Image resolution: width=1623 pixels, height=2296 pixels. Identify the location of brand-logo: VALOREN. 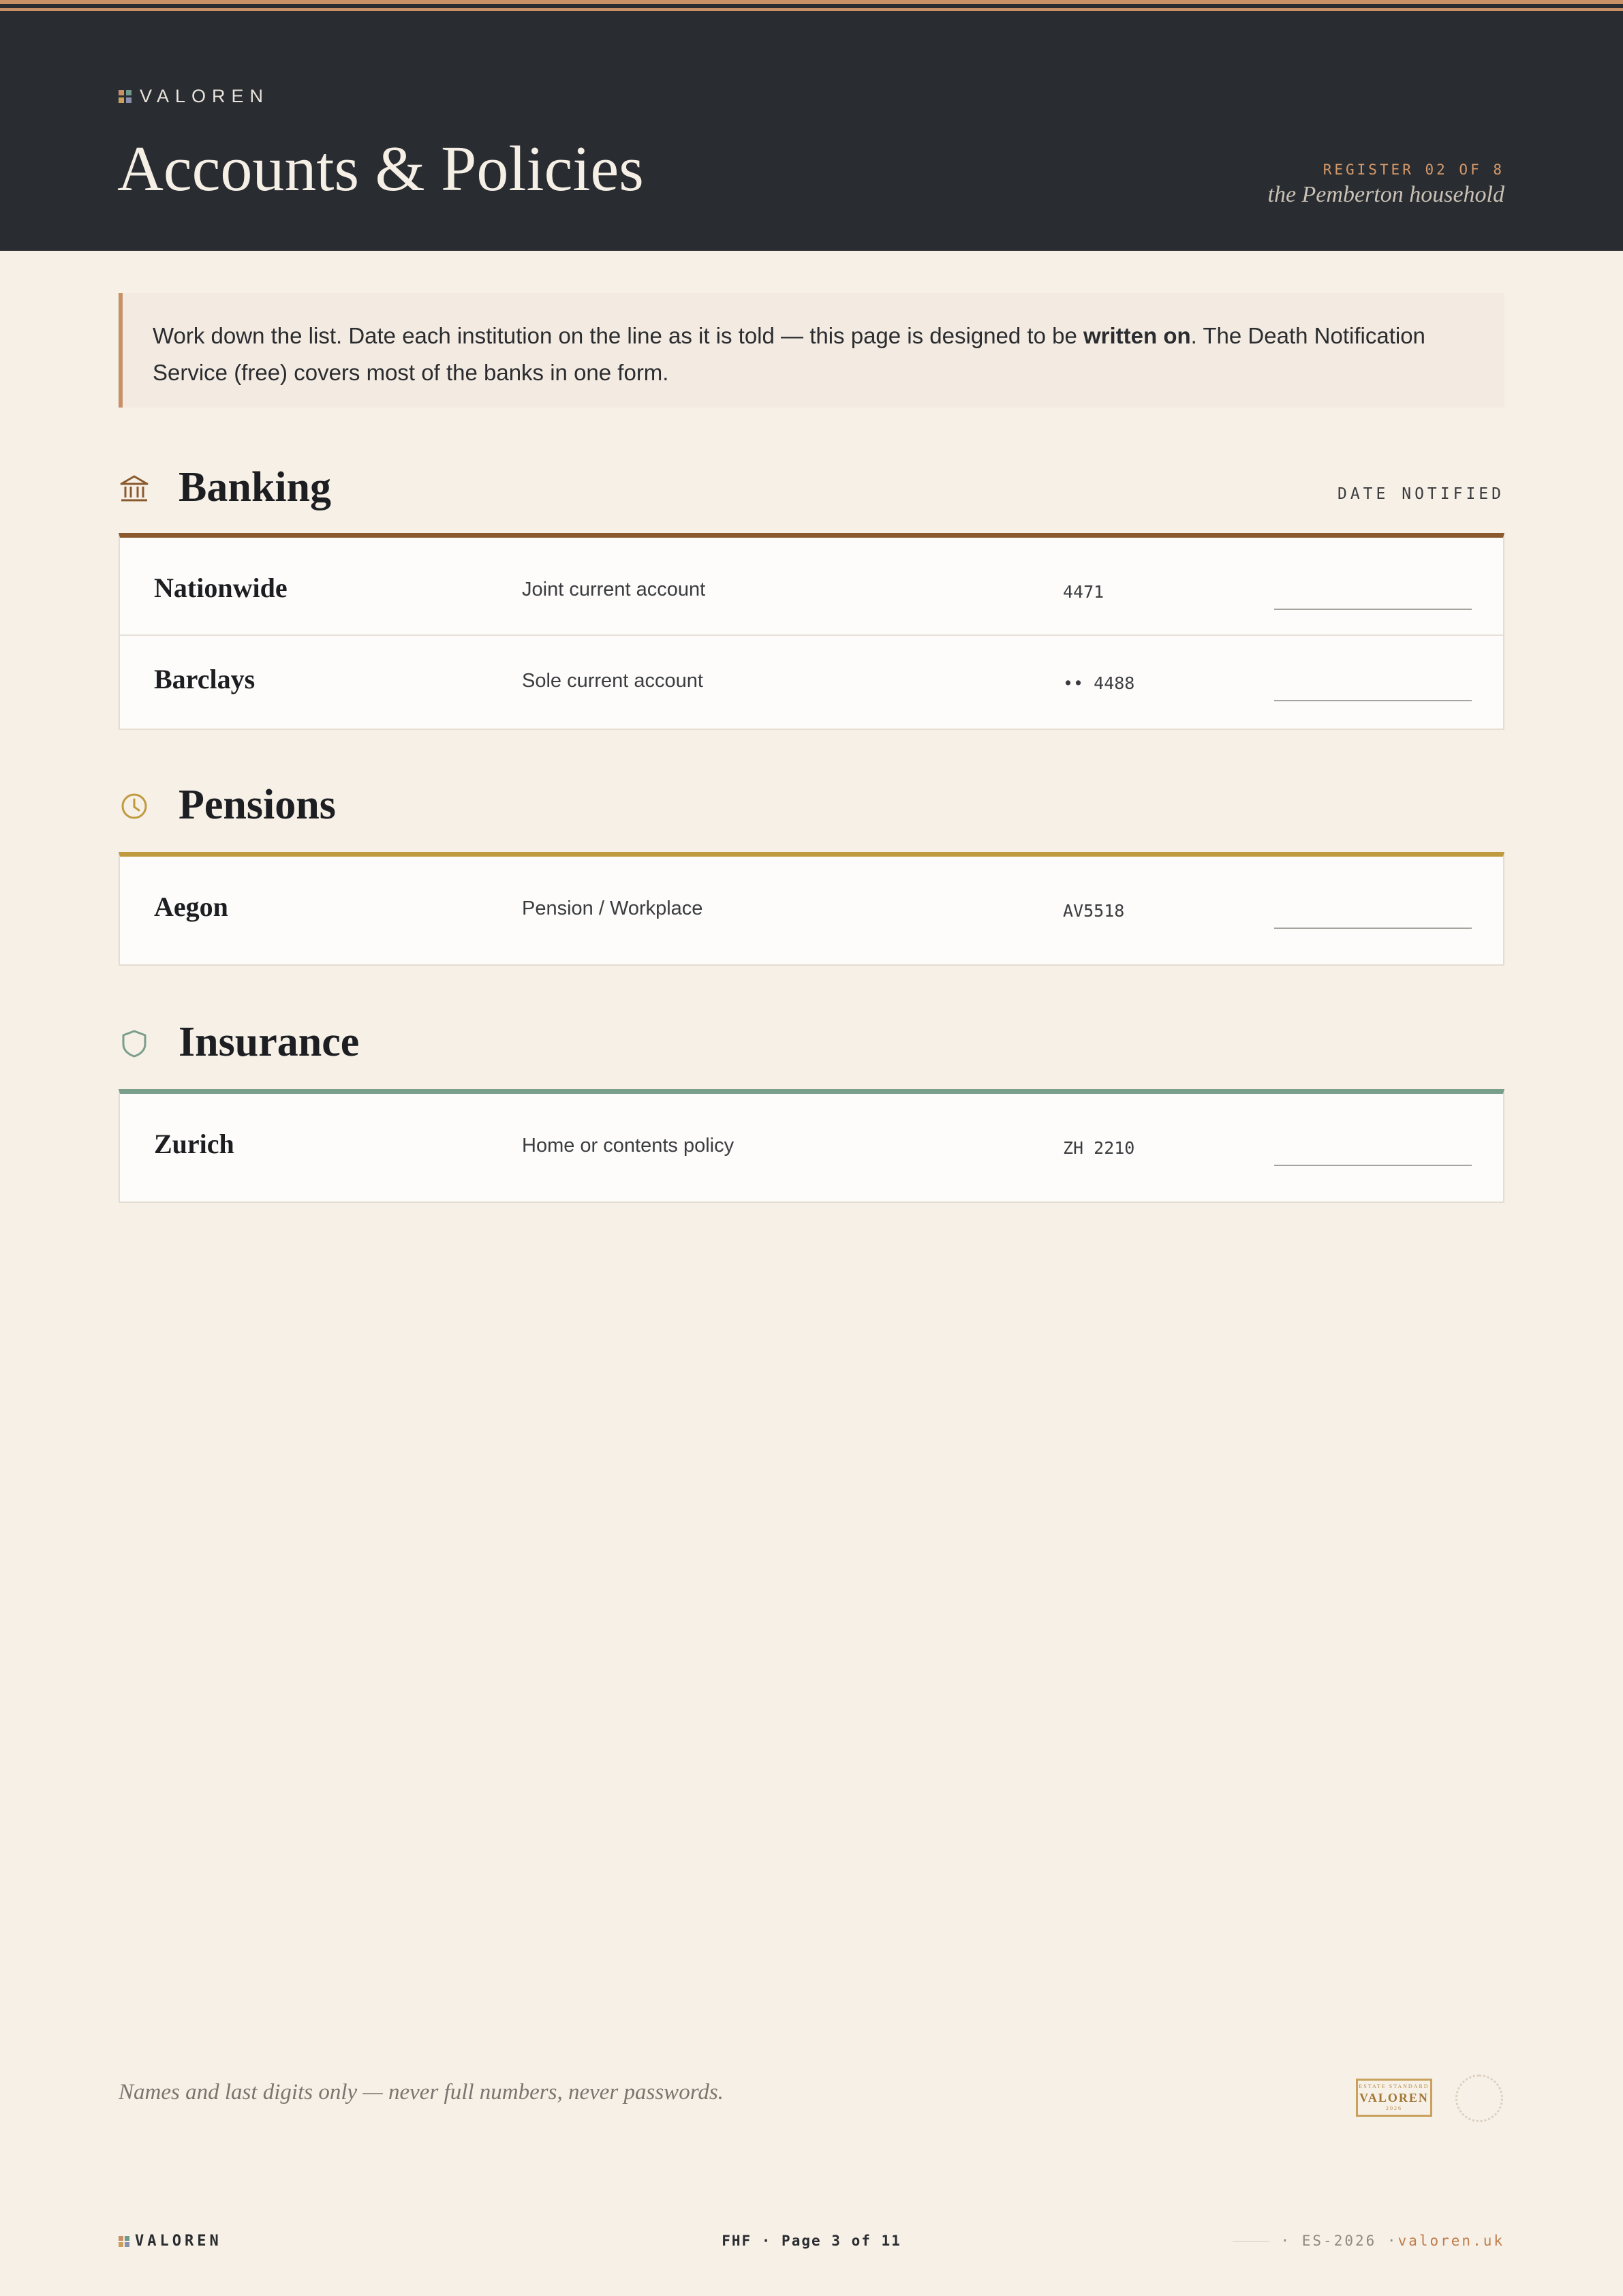
(194, 97).